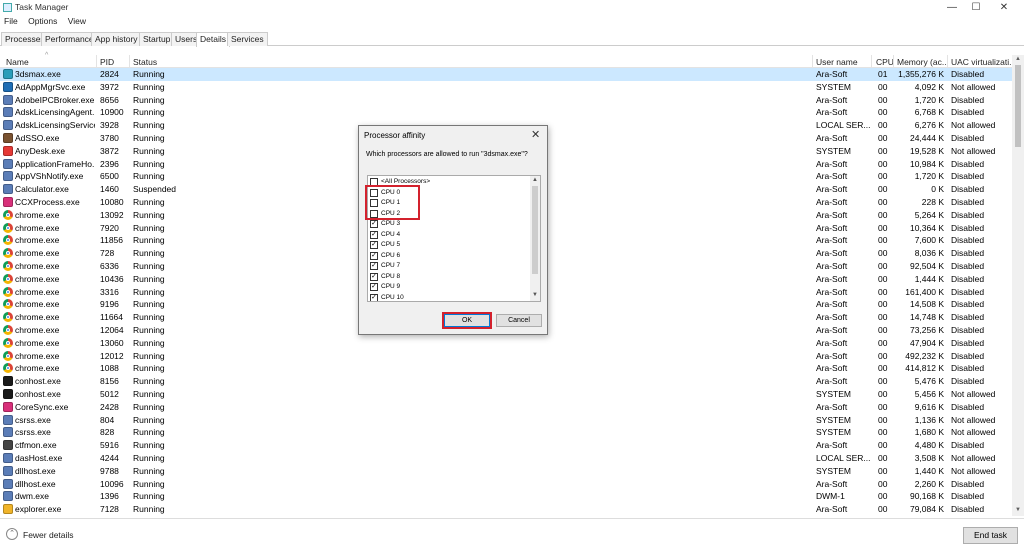 The width and height of the screenshot is (1024, 549). I want to click on cpu-checkbox-item: ✓ CPU 9, so click(449, 287).